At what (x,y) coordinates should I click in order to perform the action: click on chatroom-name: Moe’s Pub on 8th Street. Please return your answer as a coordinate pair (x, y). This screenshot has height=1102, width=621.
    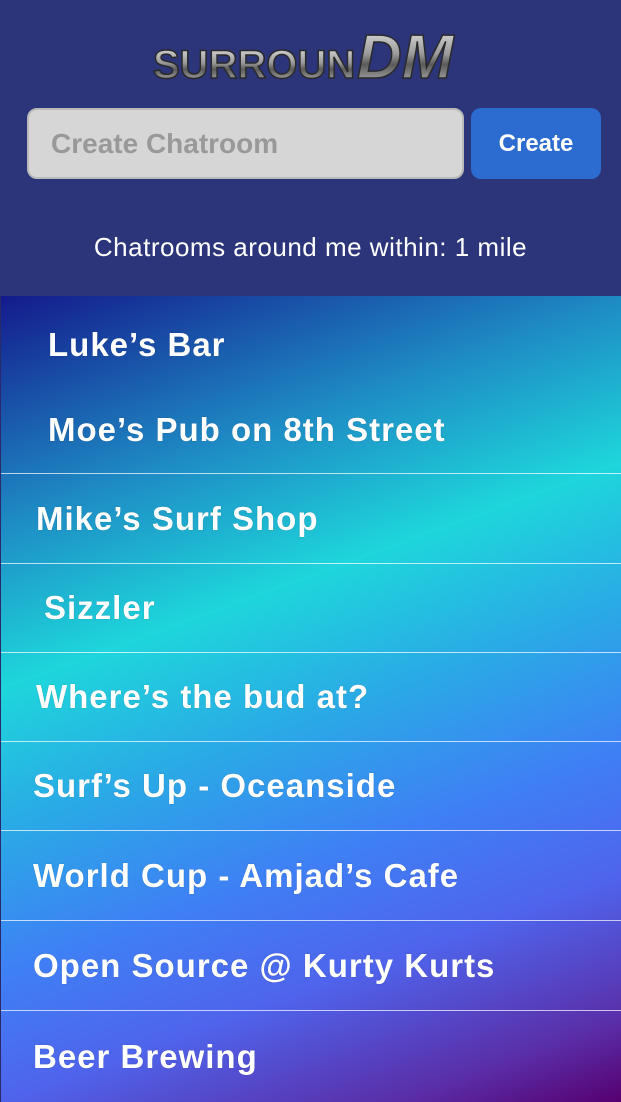
    Looking at the image, I should click on (247, 429).